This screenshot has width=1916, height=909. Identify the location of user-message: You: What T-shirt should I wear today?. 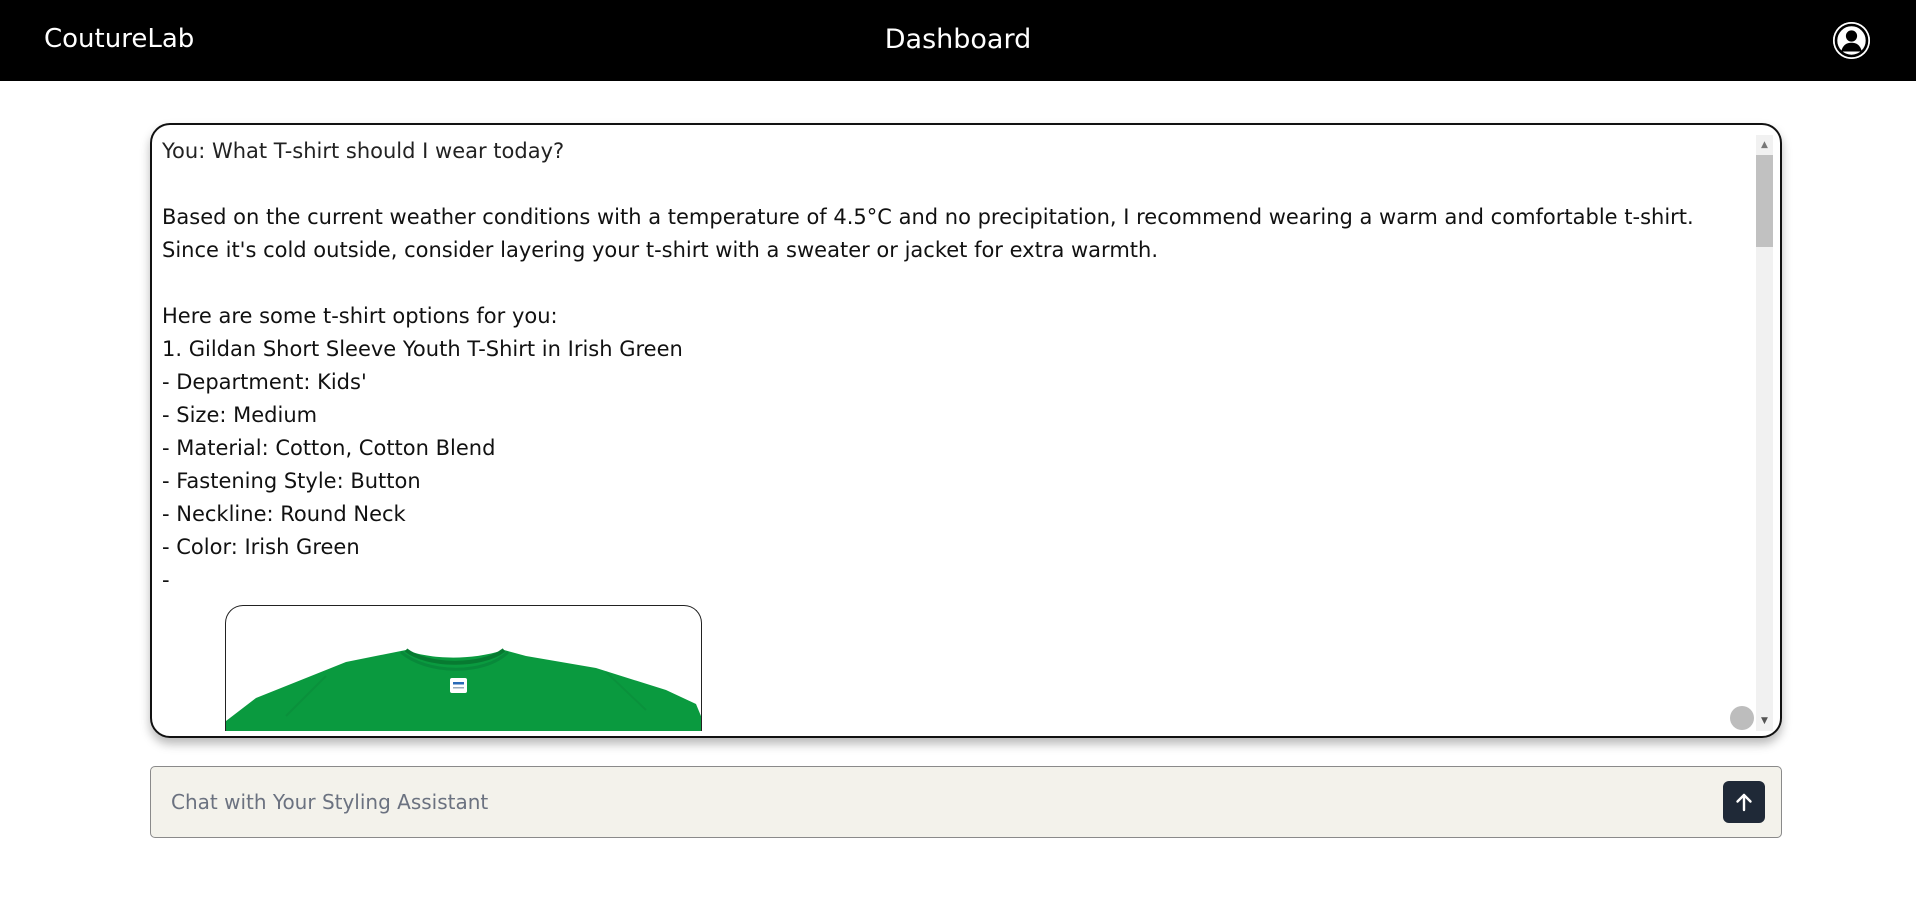
(363, 151).